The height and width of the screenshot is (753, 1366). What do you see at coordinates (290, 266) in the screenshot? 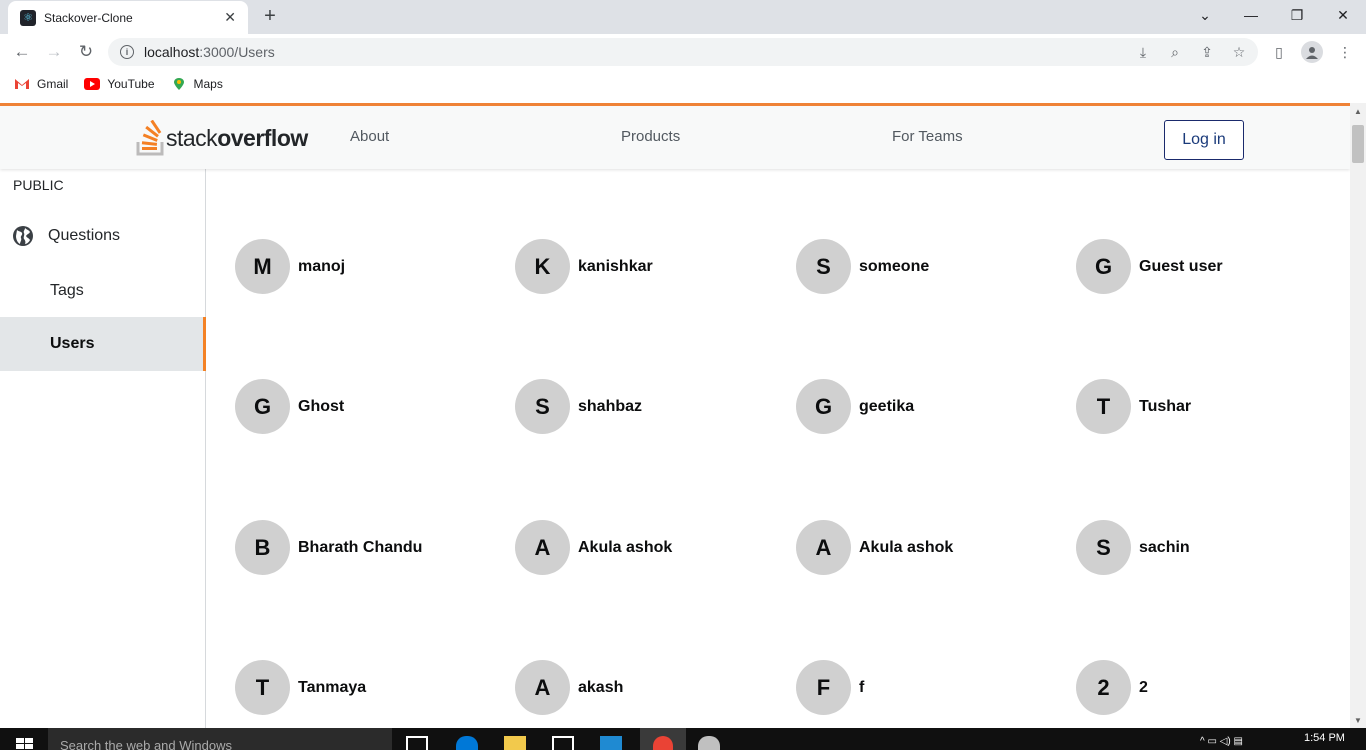
I see `user-card: Mmanoj` at bounding box center [290, 266].